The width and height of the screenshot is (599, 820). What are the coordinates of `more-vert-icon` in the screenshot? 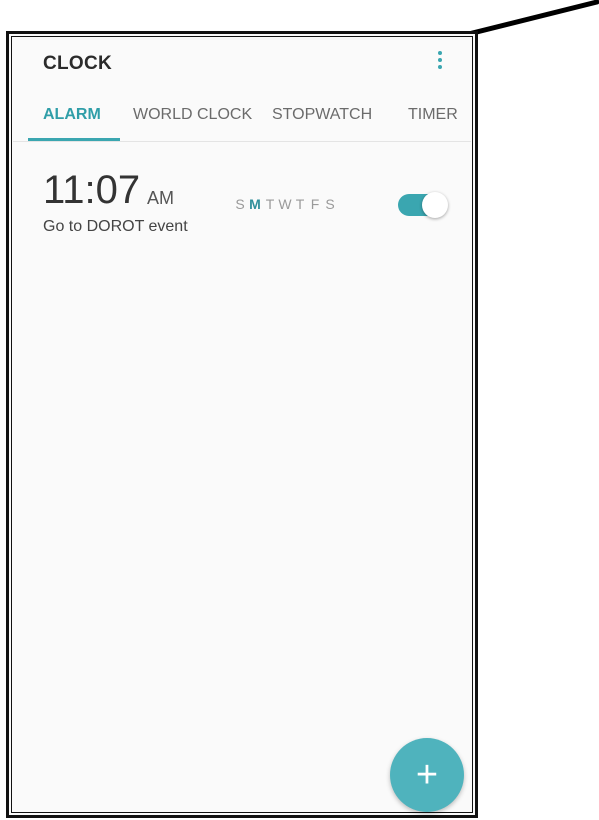 It's located at (440, 62).